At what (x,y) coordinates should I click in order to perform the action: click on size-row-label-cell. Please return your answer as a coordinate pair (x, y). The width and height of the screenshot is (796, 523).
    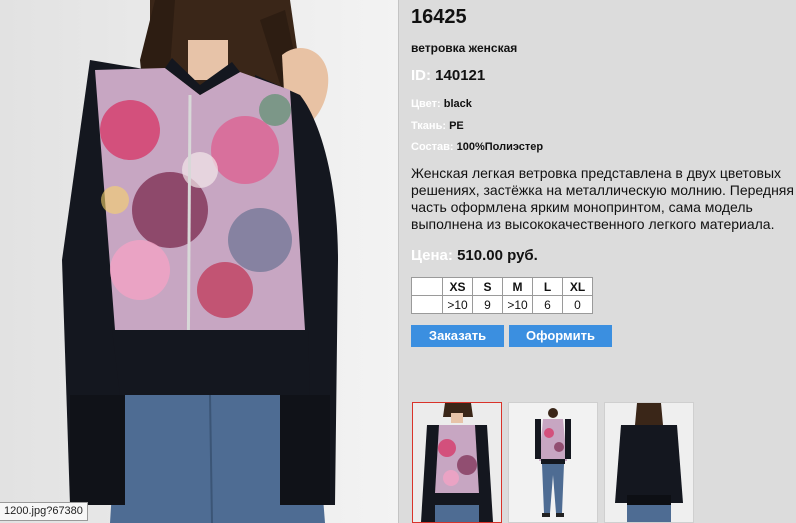
    Looking at the image, I should click on (427, 304).